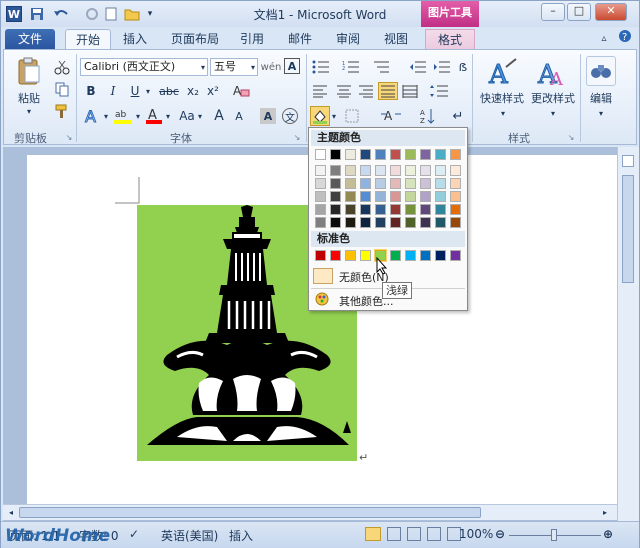 The image size is (640, 548). Describe the element at coordinates (601, 71) in the screenshot. I see `editing-binoculars-icon` at that location.